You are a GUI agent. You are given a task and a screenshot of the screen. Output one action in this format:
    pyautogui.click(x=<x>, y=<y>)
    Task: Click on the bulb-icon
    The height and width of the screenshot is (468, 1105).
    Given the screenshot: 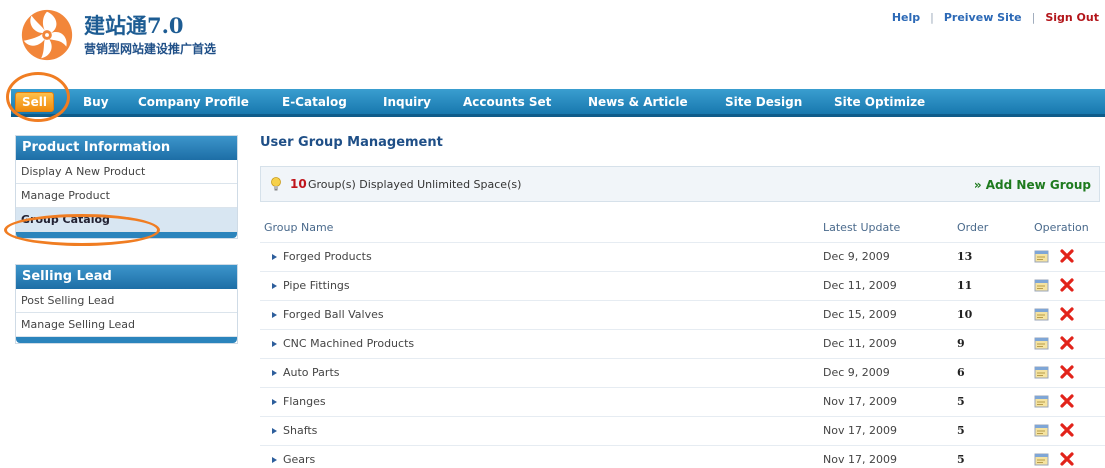 What is the action you would take?
    pyautogui.click(x=276, y=184)
    